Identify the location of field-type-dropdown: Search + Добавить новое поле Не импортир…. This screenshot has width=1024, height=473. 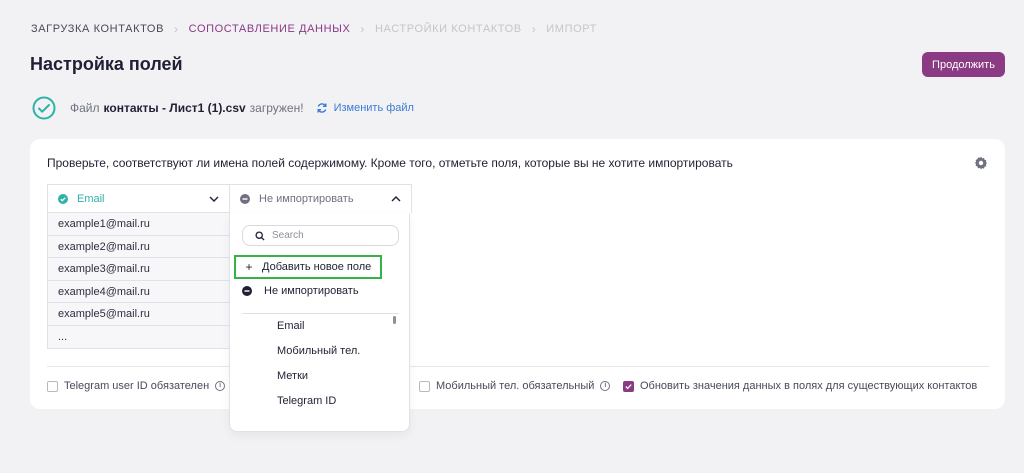
(319, 322).